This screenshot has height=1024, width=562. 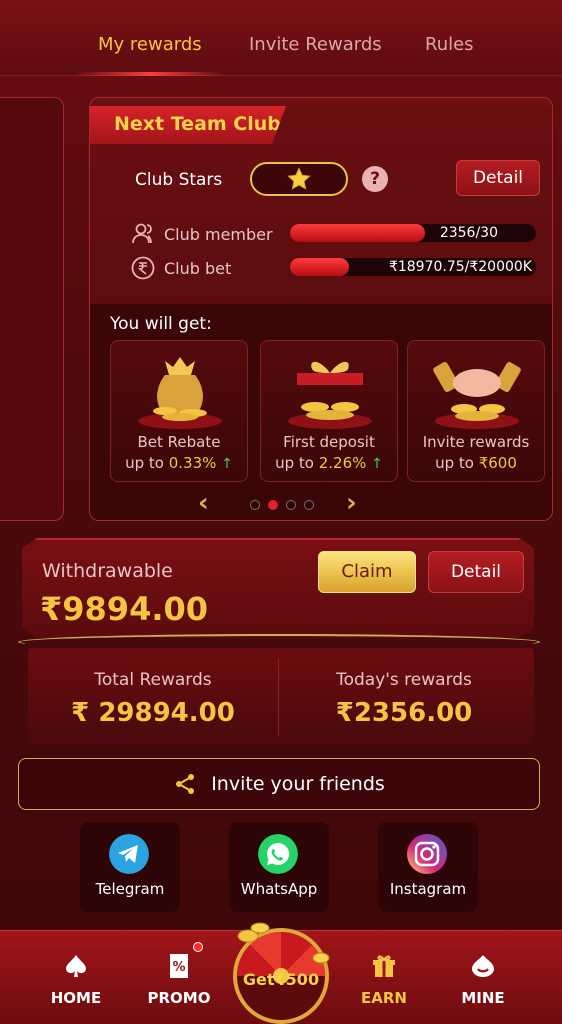 I want to click on share-instagram: Instagram, so click(x=428, y=867).